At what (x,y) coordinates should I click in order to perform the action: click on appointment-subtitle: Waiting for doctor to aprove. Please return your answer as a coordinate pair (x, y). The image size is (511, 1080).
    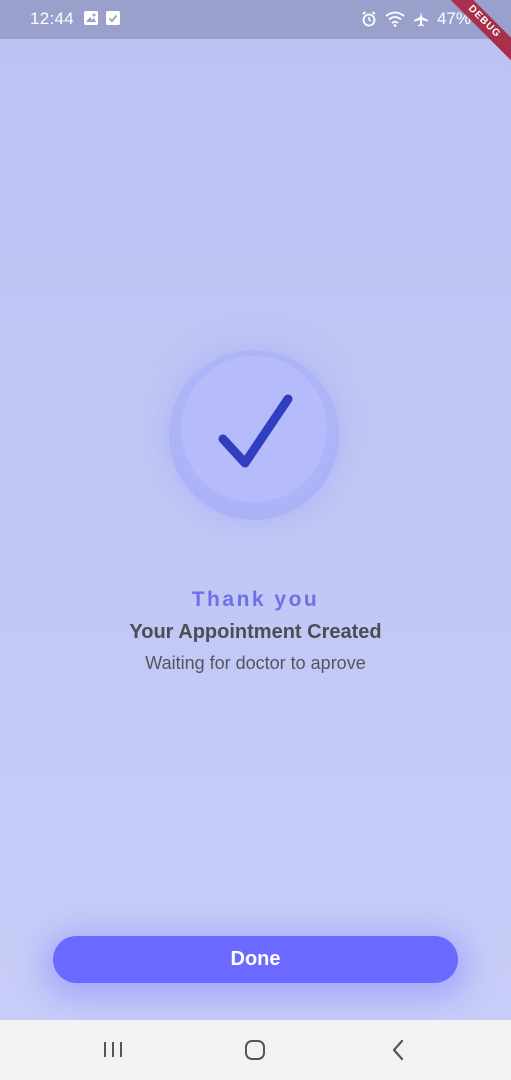
    Looking at the image, I should click on (255, 663).